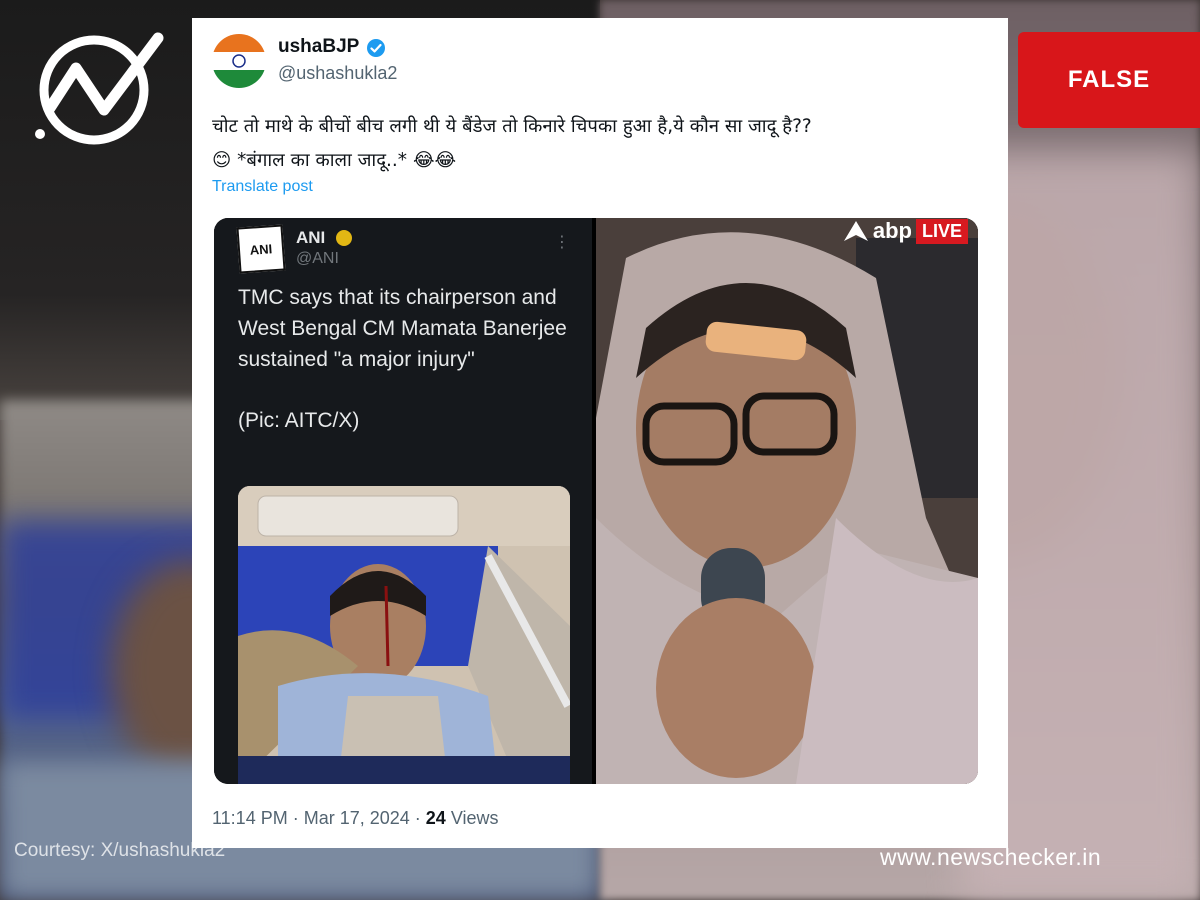 The width and height of the screenshot is (1200, 900). What do you see at coordinates (98, 90) in the screenshot?
I see `newschecker-logo-icon` at bounding box center [98, 90].